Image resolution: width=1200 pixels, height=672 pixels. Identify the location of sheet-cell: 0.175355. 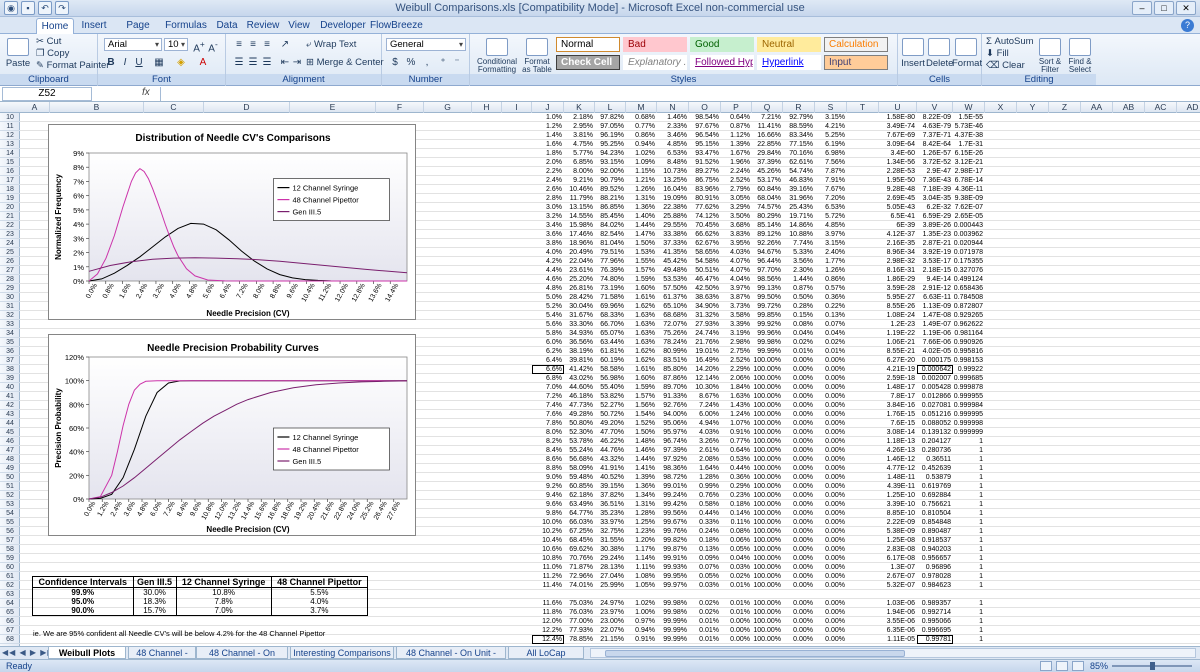
(969, 261).